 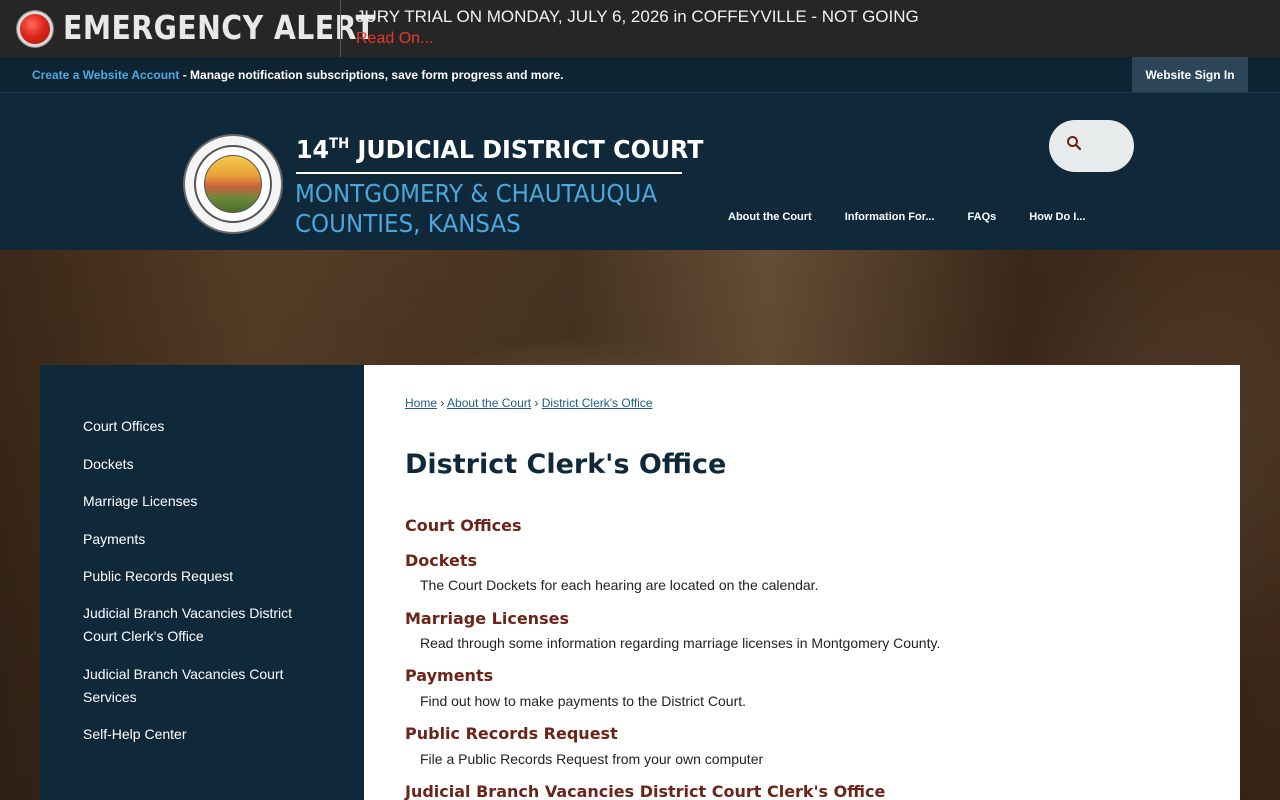 I want to click on seal-landscape, so click(x=233, y=184).